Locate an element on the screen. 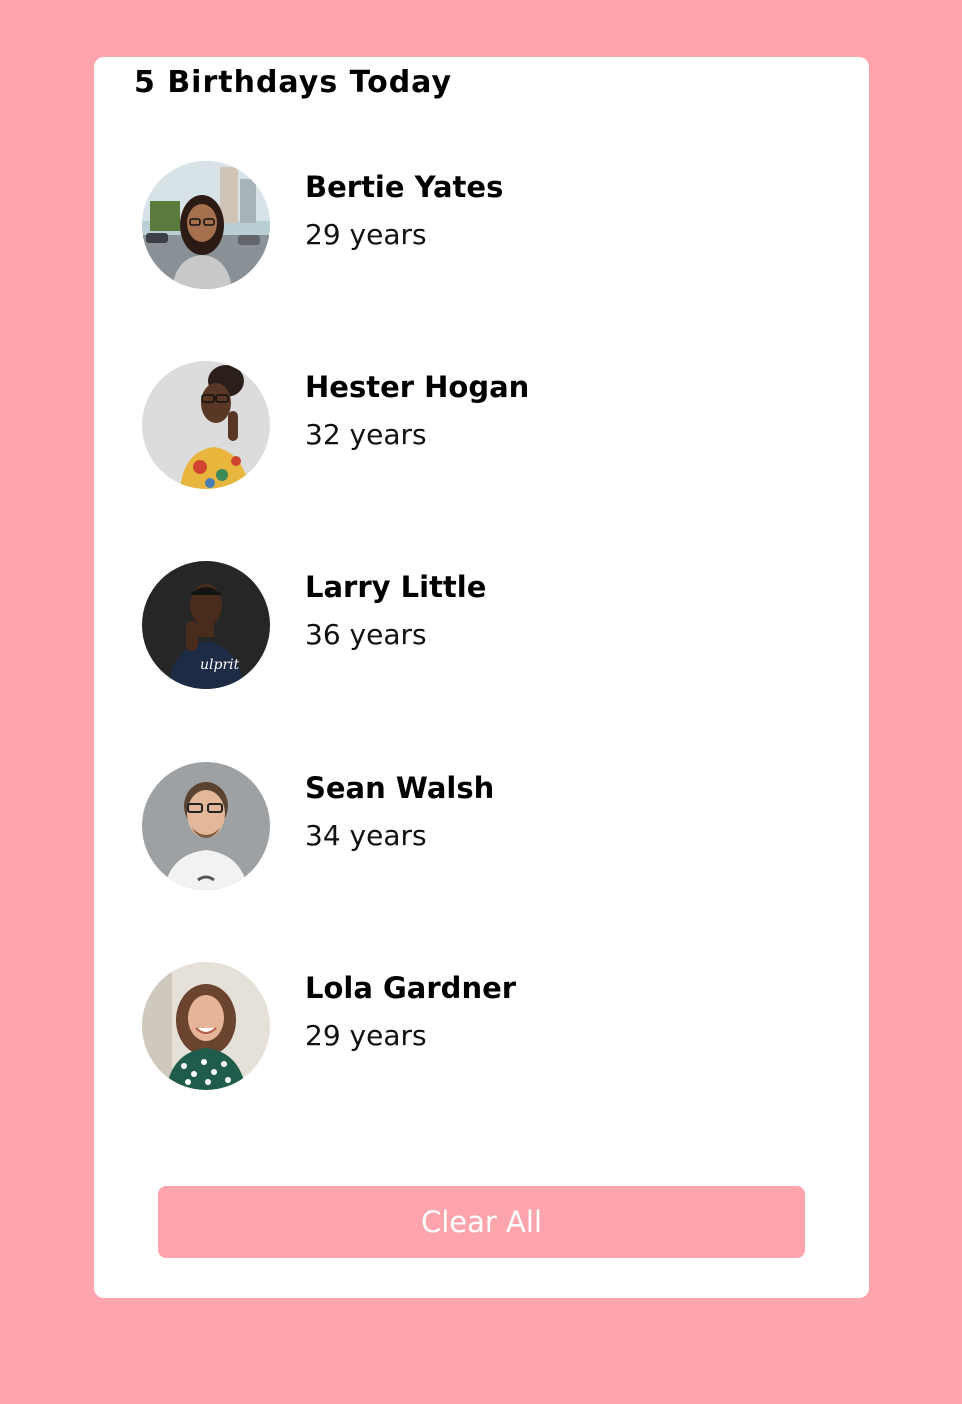 Image resolution: width=962 pixels, height=1404 pixels. person-name: Hester Hogan is located at coordinates (417, 387).